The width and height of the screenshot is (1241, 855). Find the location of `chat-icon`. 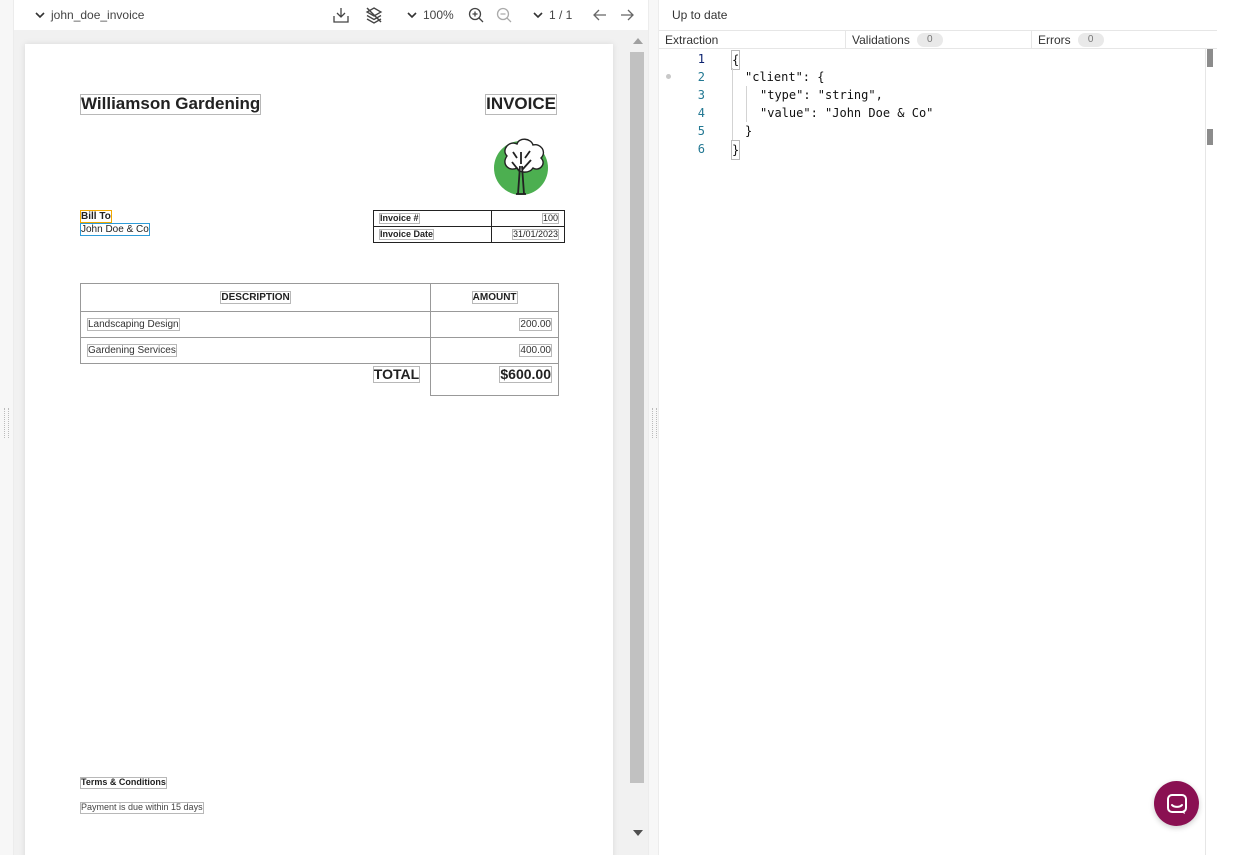

chat-icon is located at coordinates (1176, 803).